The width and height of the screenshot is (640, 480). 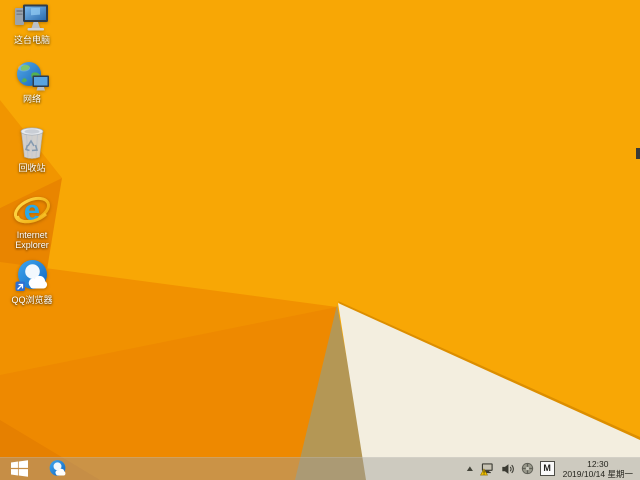 What do you see at coordinates (597, 473) in the screenshot?
I see `clock-date: 2019/10/14 星期一` at bounding box center [597, 473].